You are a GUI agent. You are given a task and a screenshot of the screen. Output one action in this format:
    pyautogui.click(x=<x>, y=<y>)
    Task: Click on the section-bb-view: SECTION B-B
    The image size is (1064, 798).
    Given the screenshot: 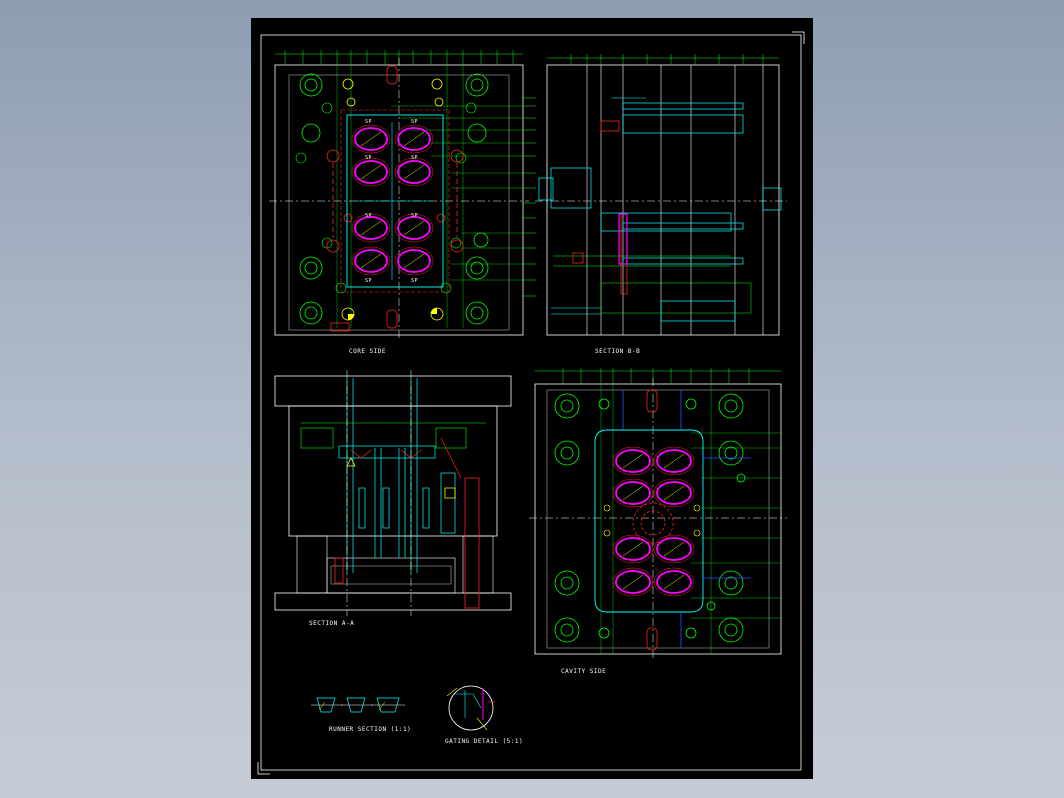 What is the action you would take?
    pyautogui.click(x=661, y=204)
    